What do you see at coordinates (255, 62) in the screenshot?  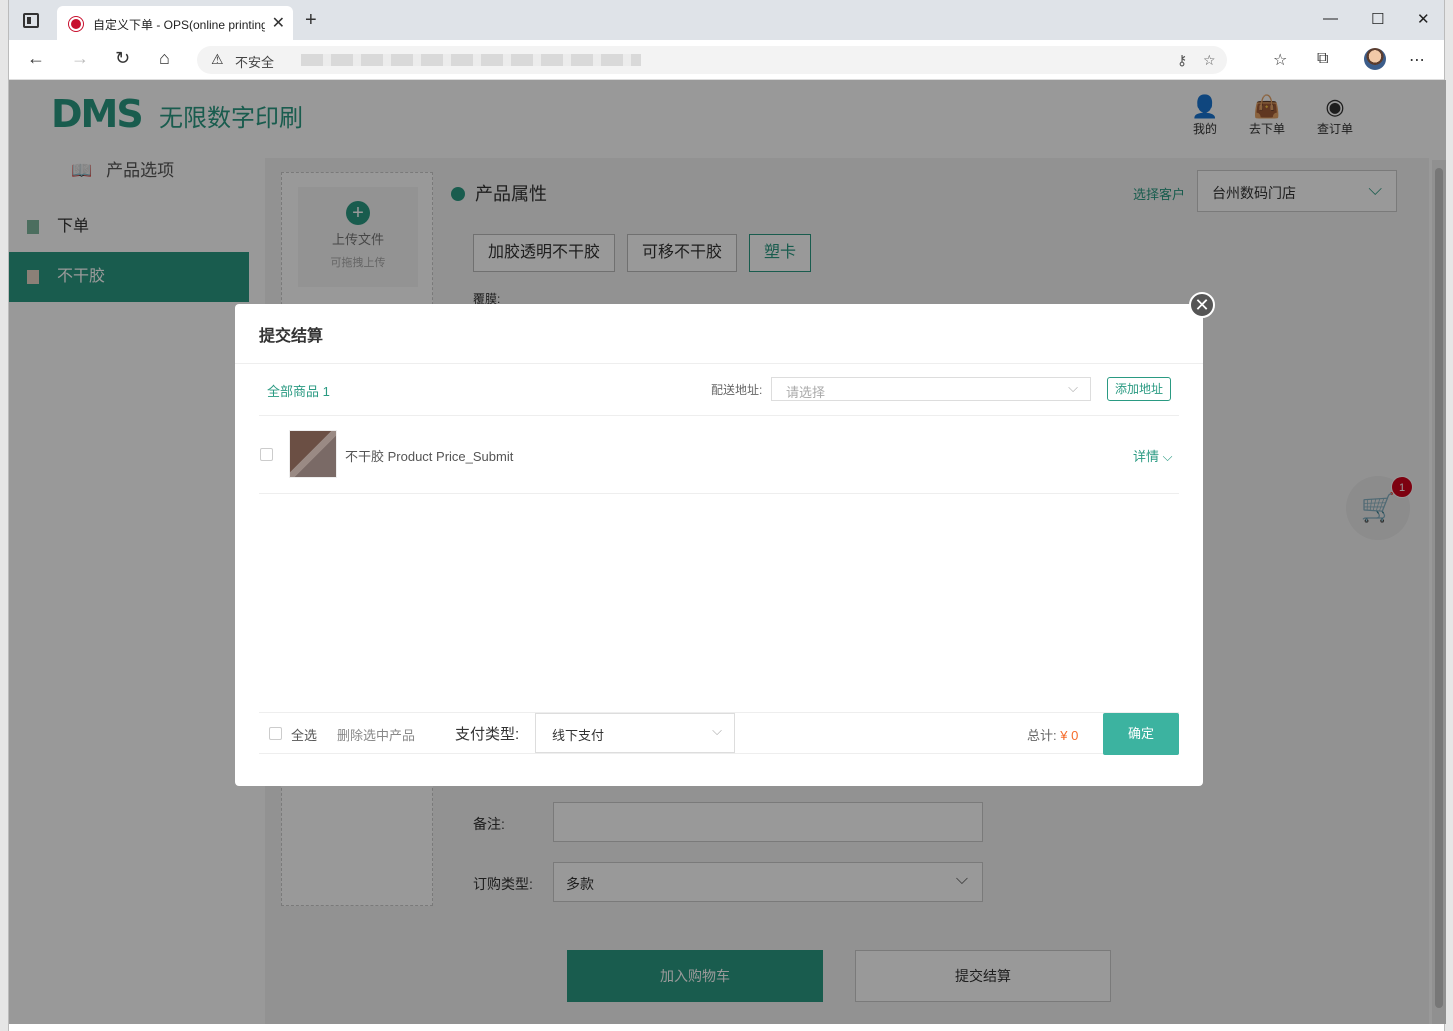 I see `security-label: 不安全` at bounding box center [255, 62].